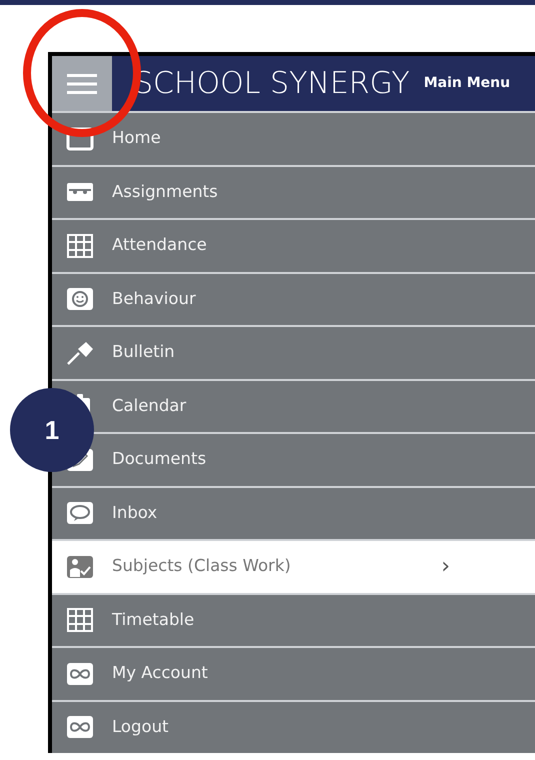 Image resolution: width=535 pixels, height=760 pixels. Describe the element at coordinates (80, 352) in the screenshot. I see `pin-icon` at that location.